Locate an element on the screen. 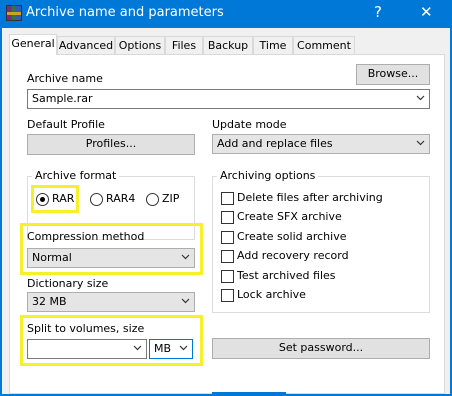  ok-button-edge is located at coordinates (249, 394).